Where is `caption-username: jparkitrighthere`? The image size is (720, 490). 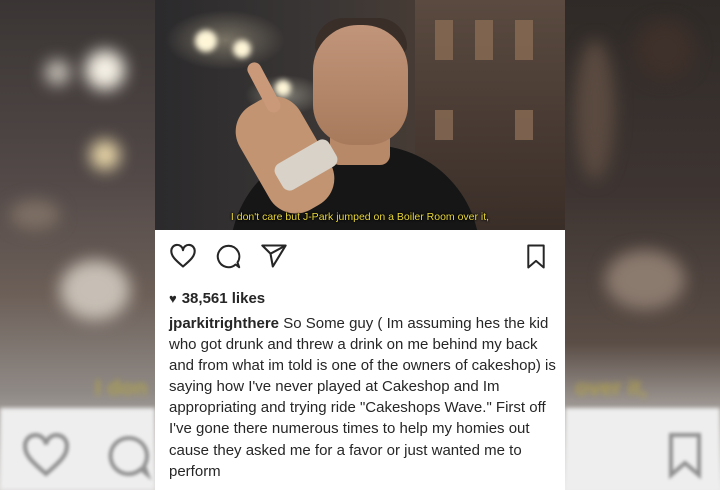 caption-username: jparkitrighthere is located at coordinates (224, 323).